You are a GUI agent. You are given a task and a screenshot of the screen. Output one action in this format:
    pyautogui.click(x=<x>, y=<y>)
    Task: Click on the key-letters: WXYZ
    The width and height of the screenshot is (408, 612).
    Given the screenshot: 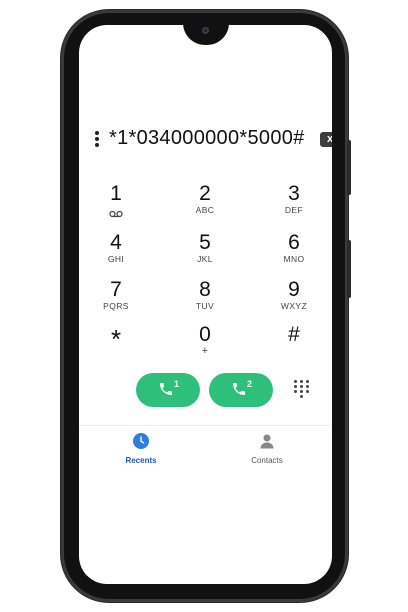 What is the action you would take?
    pyautogui.click(x=294, y=306)
    